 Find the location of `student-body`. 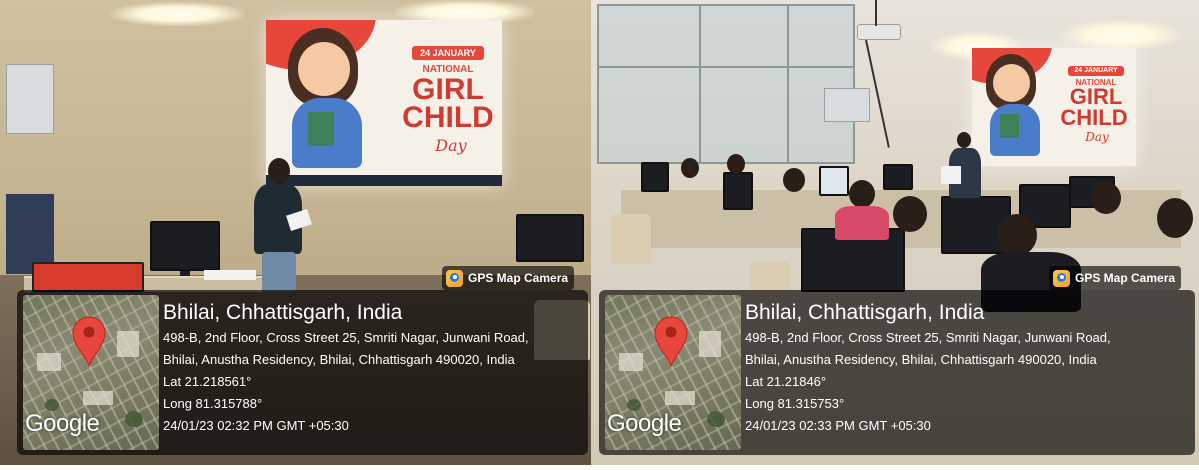

student-body is located at coordinates (862, 223).